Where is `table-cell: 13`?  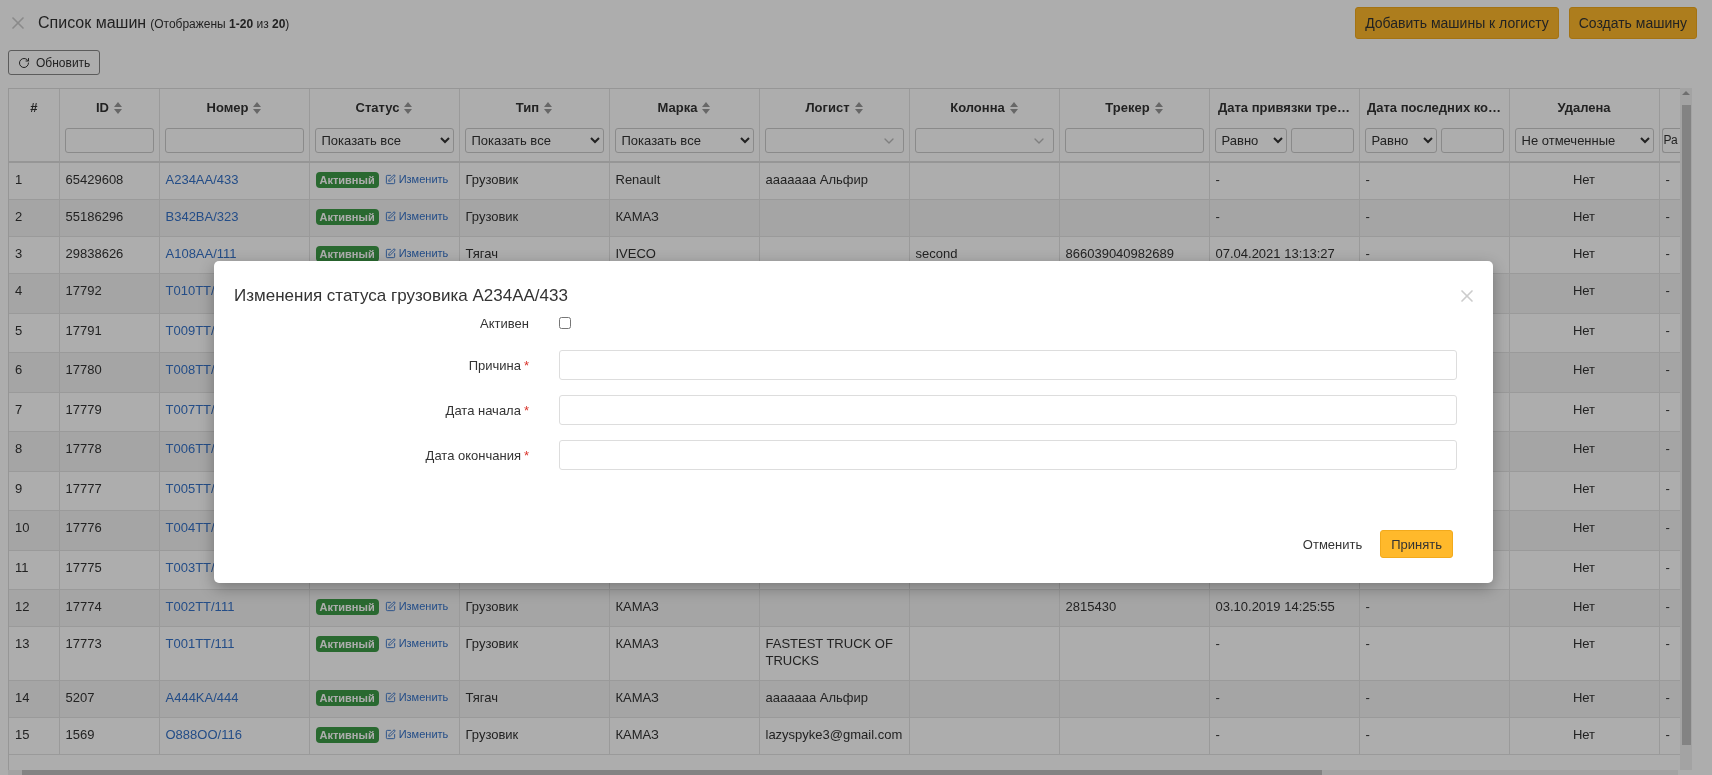 table-cell: 13 is located at coordinates (22, 643).